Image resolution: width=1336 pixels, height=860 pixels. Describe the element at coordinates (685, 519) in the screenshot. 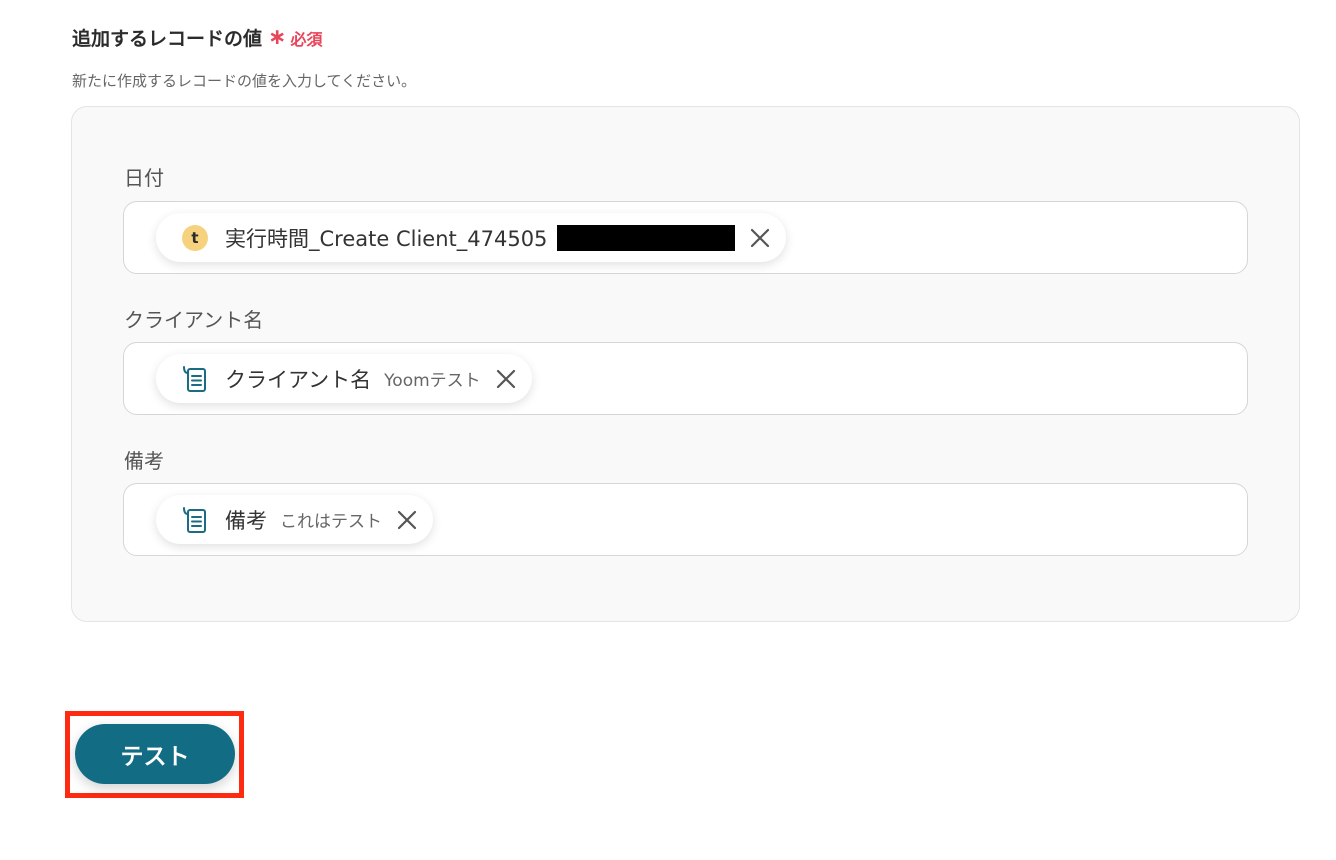

I see `notes-field: 備考 これはテスト` at that location.